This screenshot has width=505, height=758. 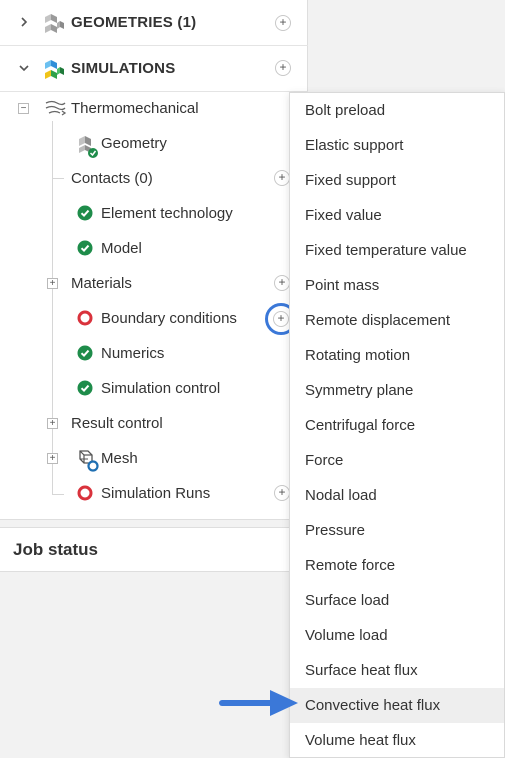 I want to click on collapse-simulation-toggle: −, so click(x=23, y=108).